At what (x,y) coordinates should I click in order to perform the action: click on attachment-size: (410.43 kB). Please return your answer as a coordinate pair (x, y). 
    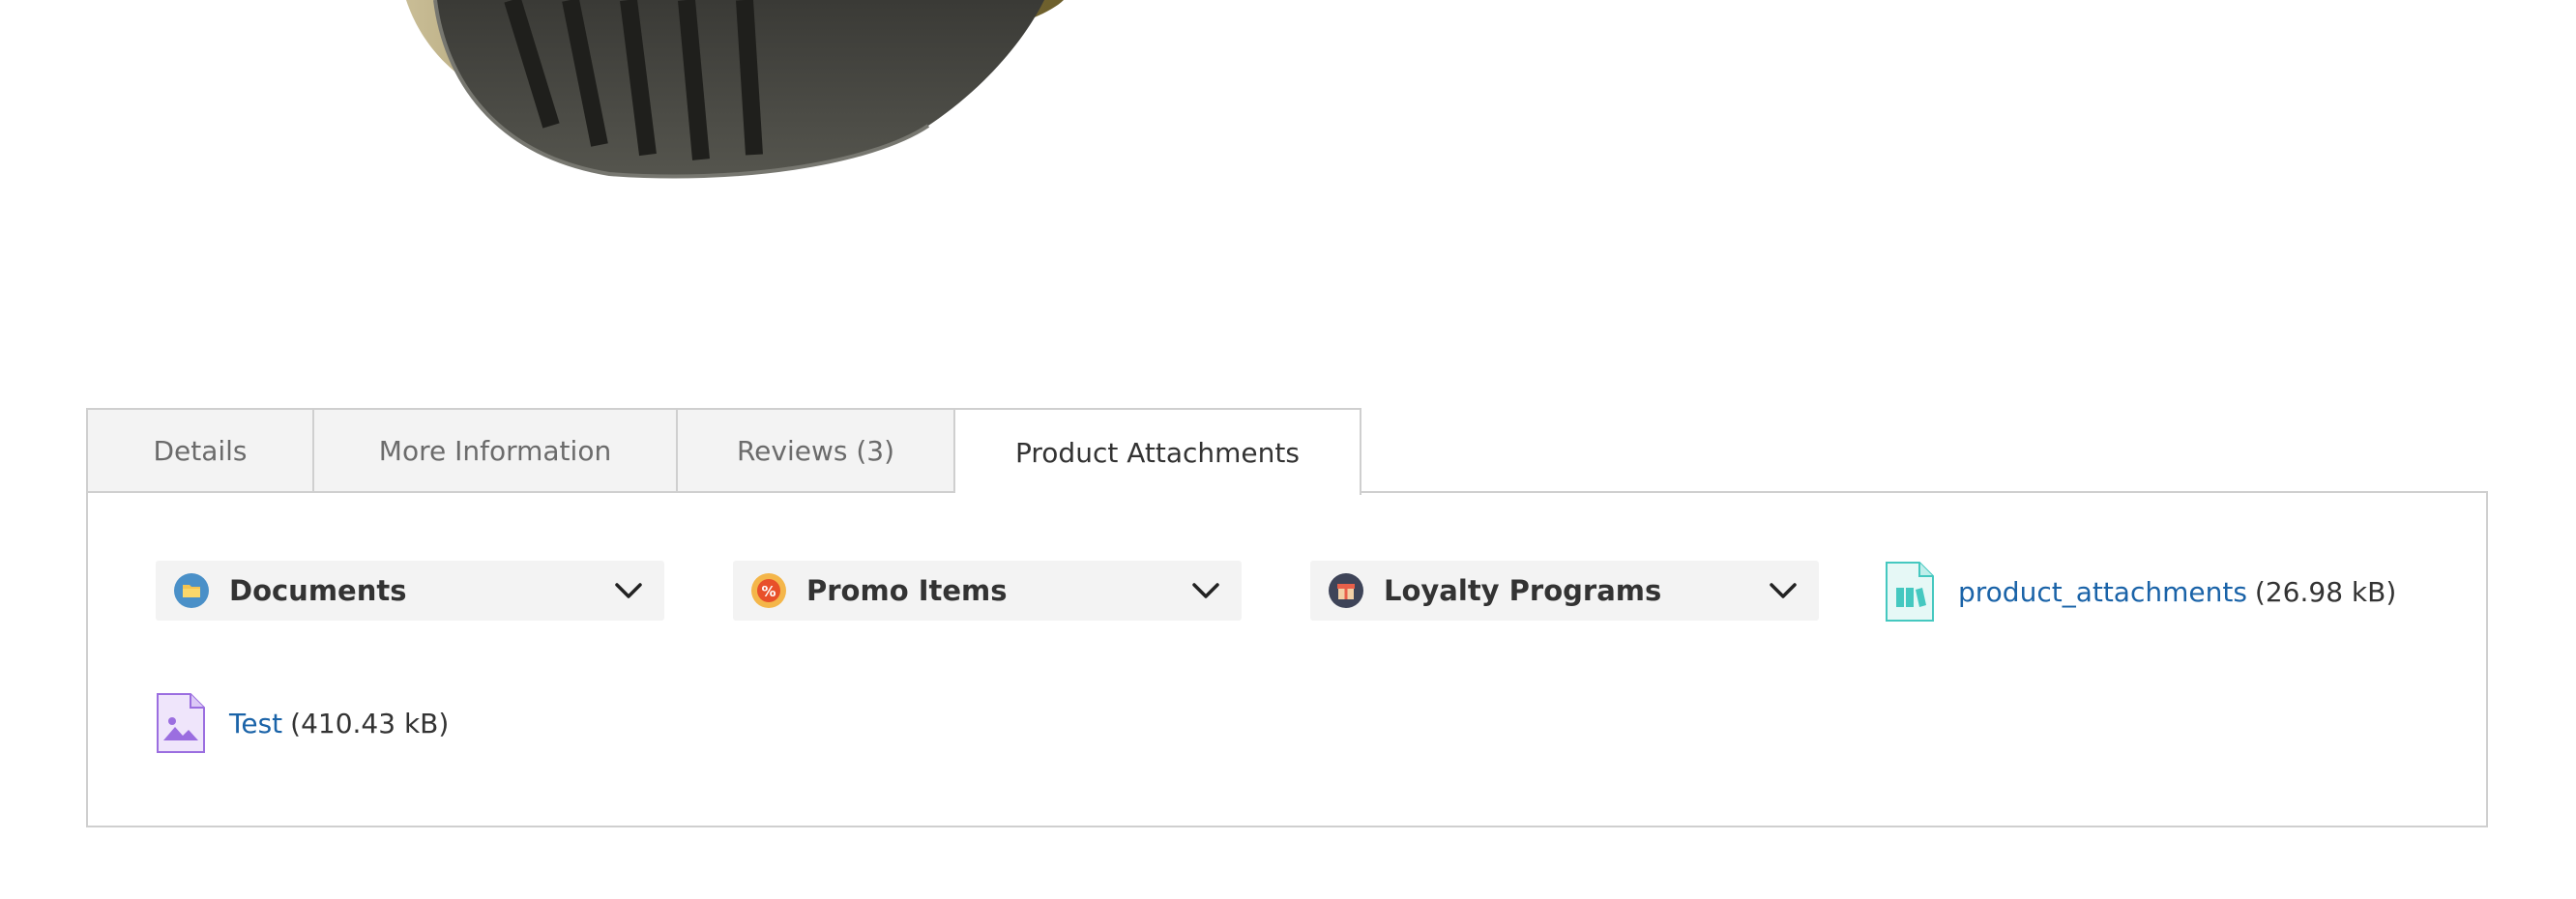
    Looking at the image, I should click on (370, 724).